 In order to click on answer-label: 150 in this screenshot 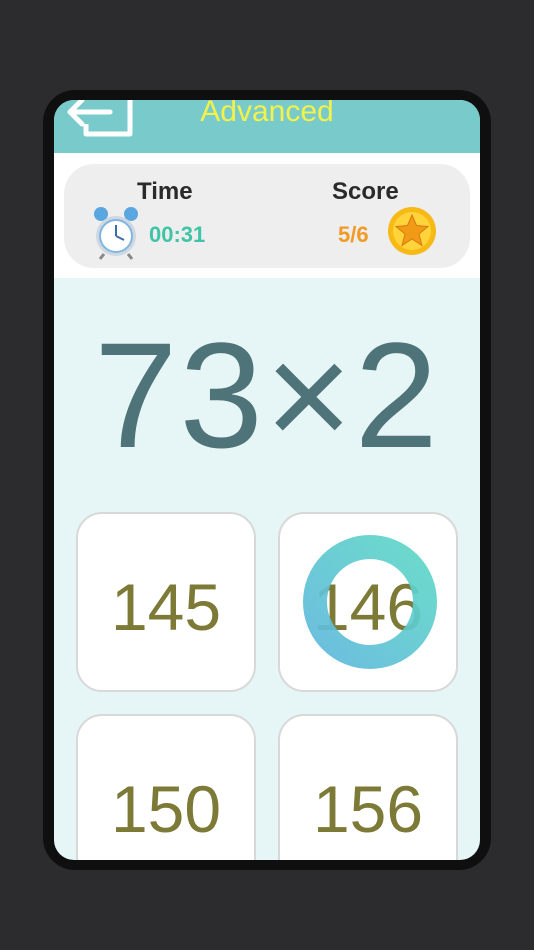, I will do `click(166, 809)`.